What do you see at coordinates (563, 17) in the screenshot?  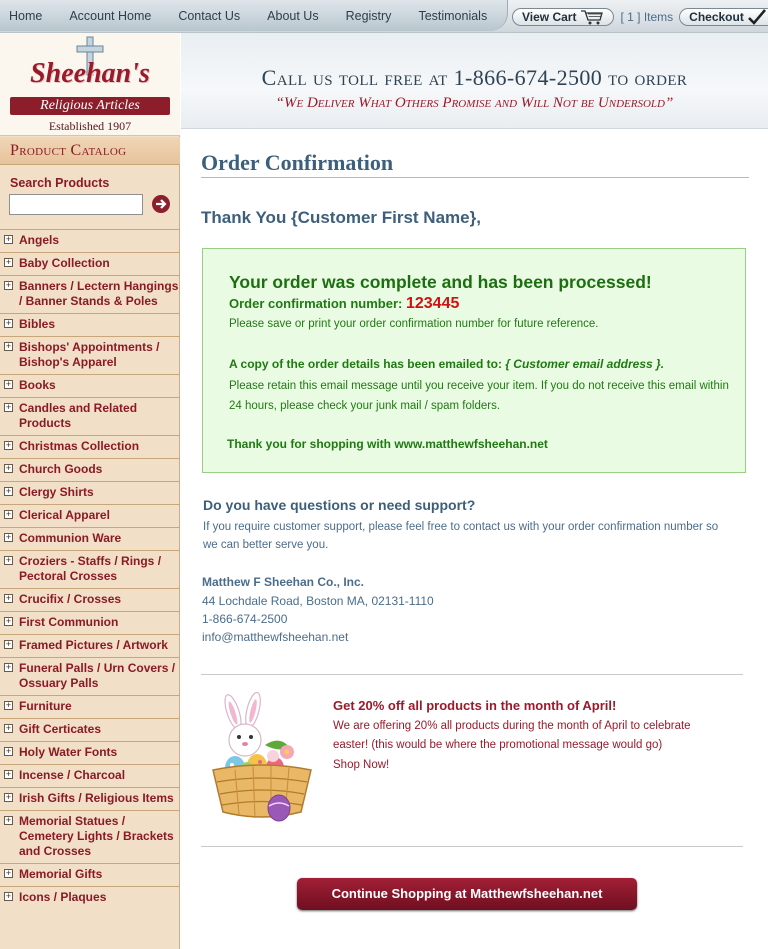 I see `view-cart-button: View Cart` at bounding box center [563, 17].